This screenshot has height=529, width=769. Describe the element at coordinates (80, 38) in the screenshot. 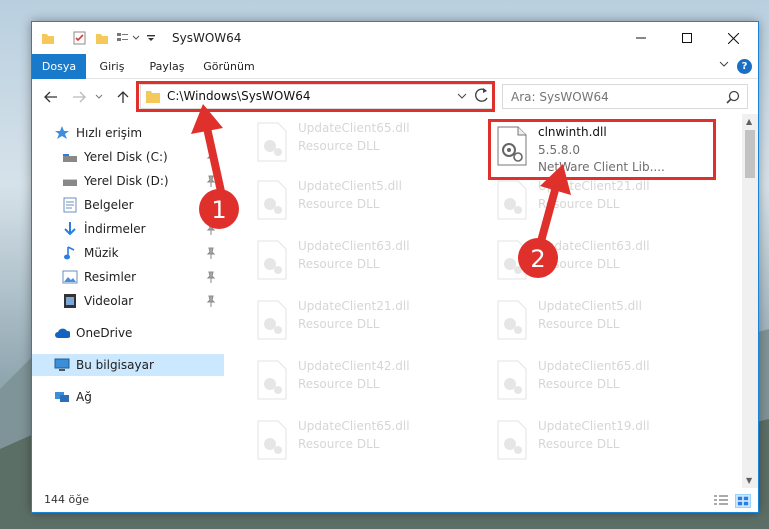

I see `properties-icon` at that location.